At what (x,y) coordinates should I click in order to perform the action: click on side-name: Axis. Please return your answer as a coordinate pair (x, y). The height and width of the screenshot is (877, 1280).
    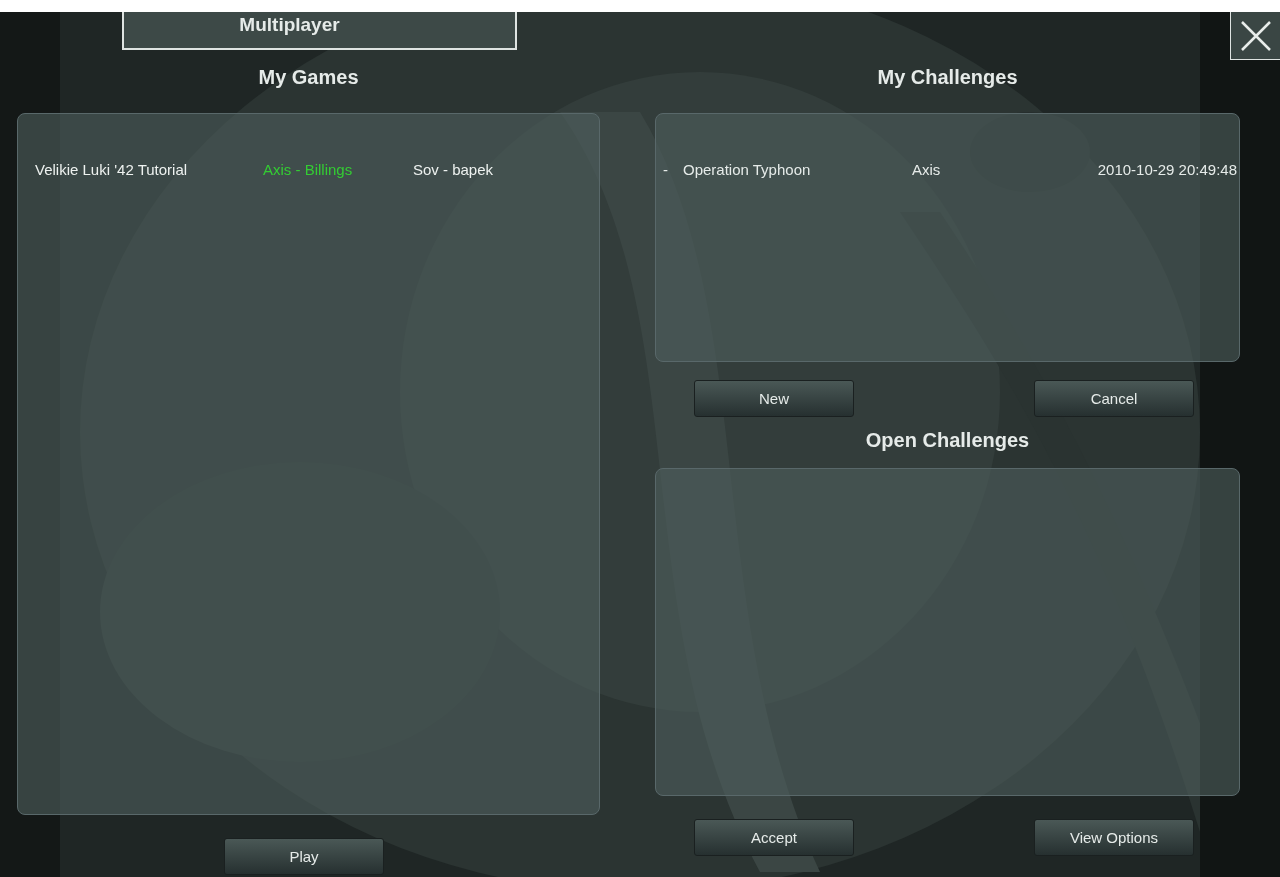
    Looking at the image, I should click on (927, 169).